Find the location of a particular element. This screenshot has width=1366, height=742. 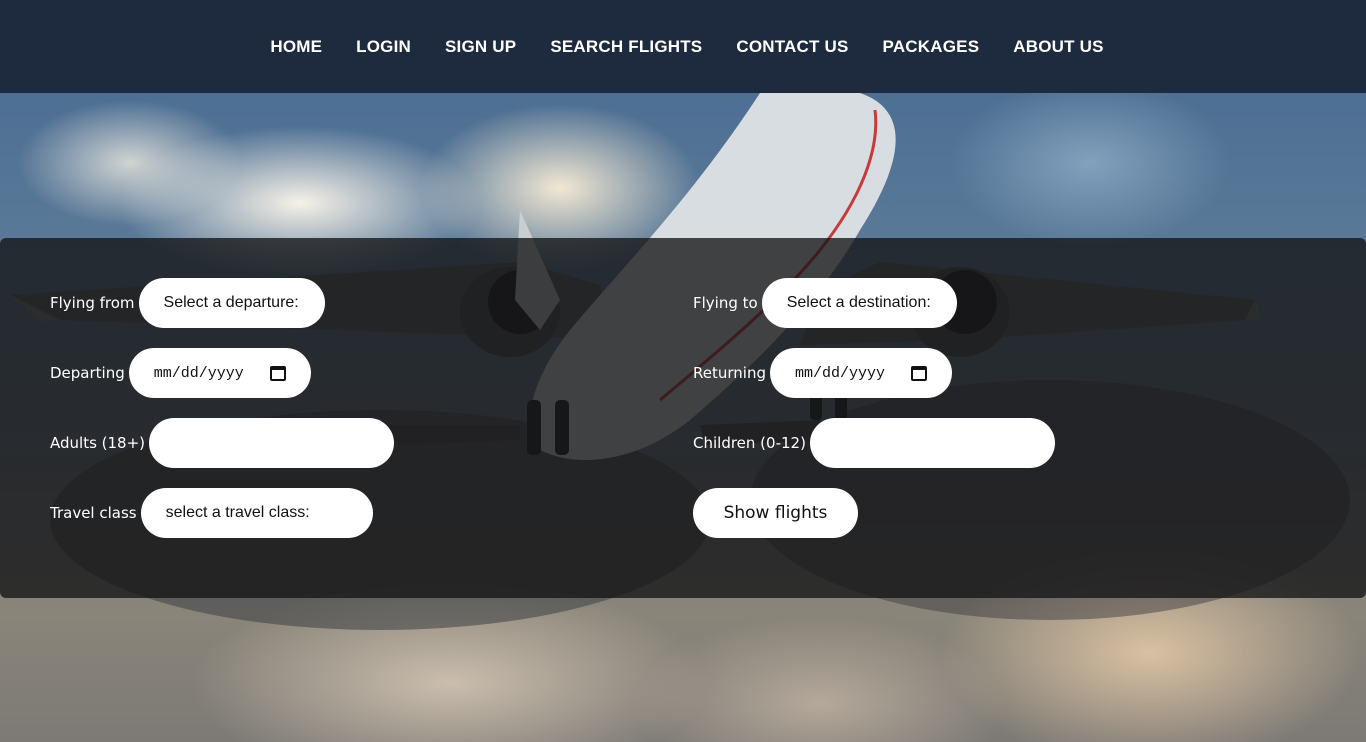

adults-row: Adults (18+) is located at coordinates (222, 443).